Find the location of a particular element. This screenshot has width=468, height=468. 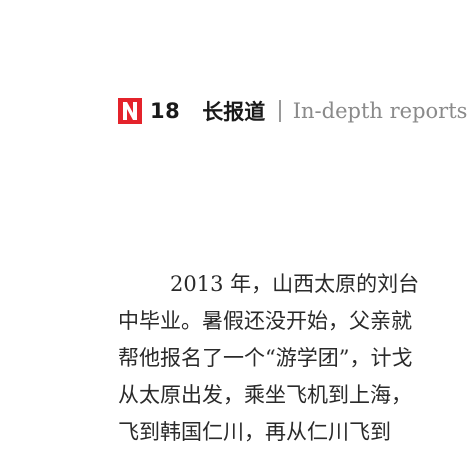

article-line: 中毕业。暑假还没开始，父亲就 is located at coordinates (265, 321).